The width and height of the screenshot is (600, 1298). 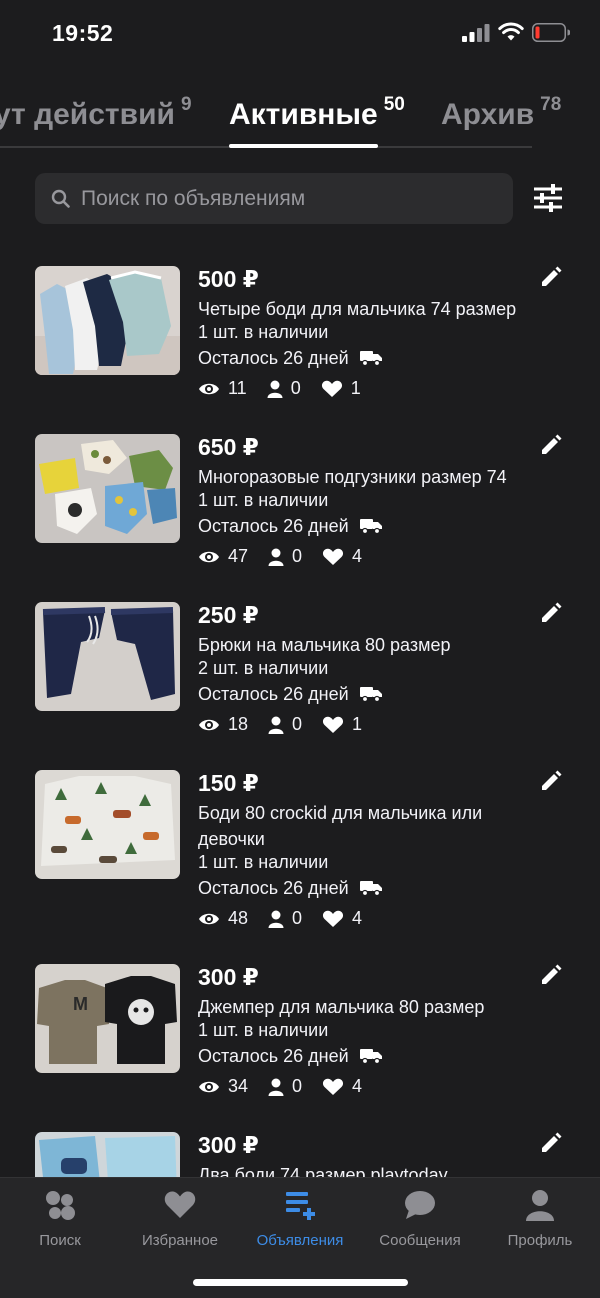 What do you see at coordinates (228, 977) in the screenshot?
I see `listing-price: 300 ₽` at bounding box center [228, 977].